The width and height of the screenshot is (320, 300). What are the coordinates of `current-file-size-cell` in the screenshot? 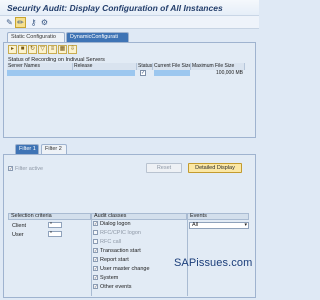 It's located at (172, 73).